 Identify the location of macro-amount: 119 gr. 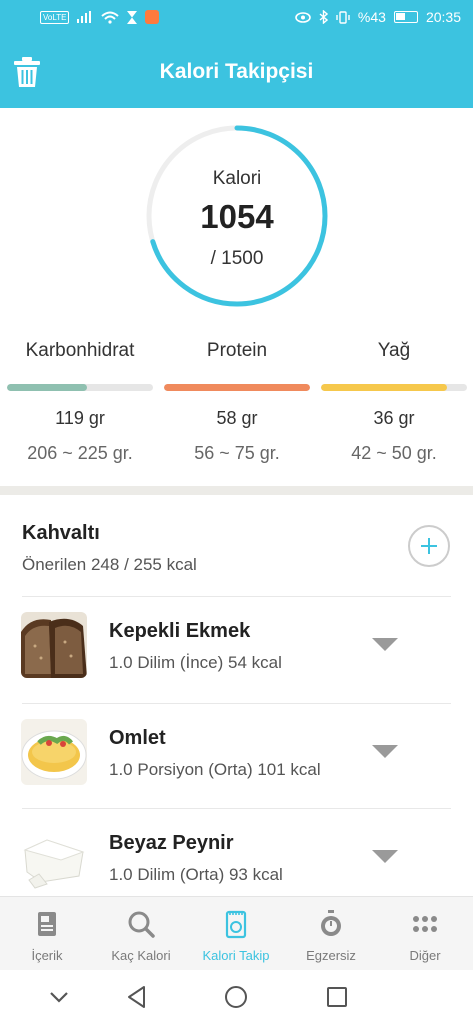
(80, 418).